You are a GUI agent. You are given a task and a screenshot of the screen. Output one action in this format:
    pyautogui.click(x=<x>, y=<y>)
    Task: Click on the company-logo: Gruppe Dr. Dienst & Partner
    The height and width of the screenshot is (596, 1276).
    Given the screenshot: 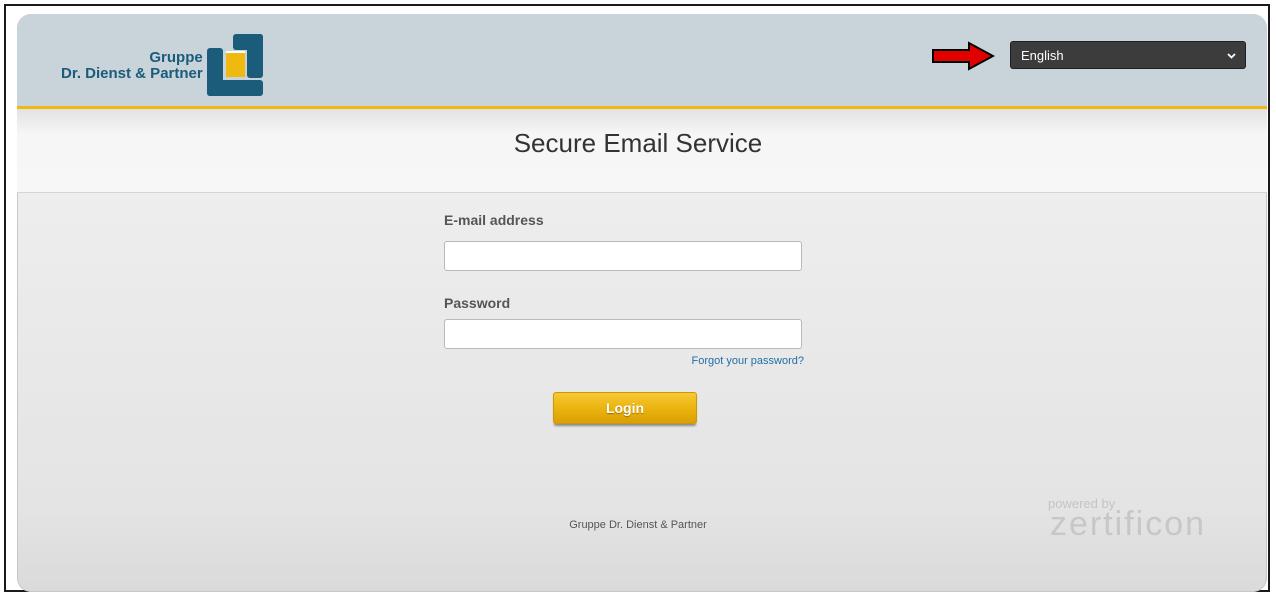 What is the action you would take?
    pyautogui.click(x=163, y=66)
    